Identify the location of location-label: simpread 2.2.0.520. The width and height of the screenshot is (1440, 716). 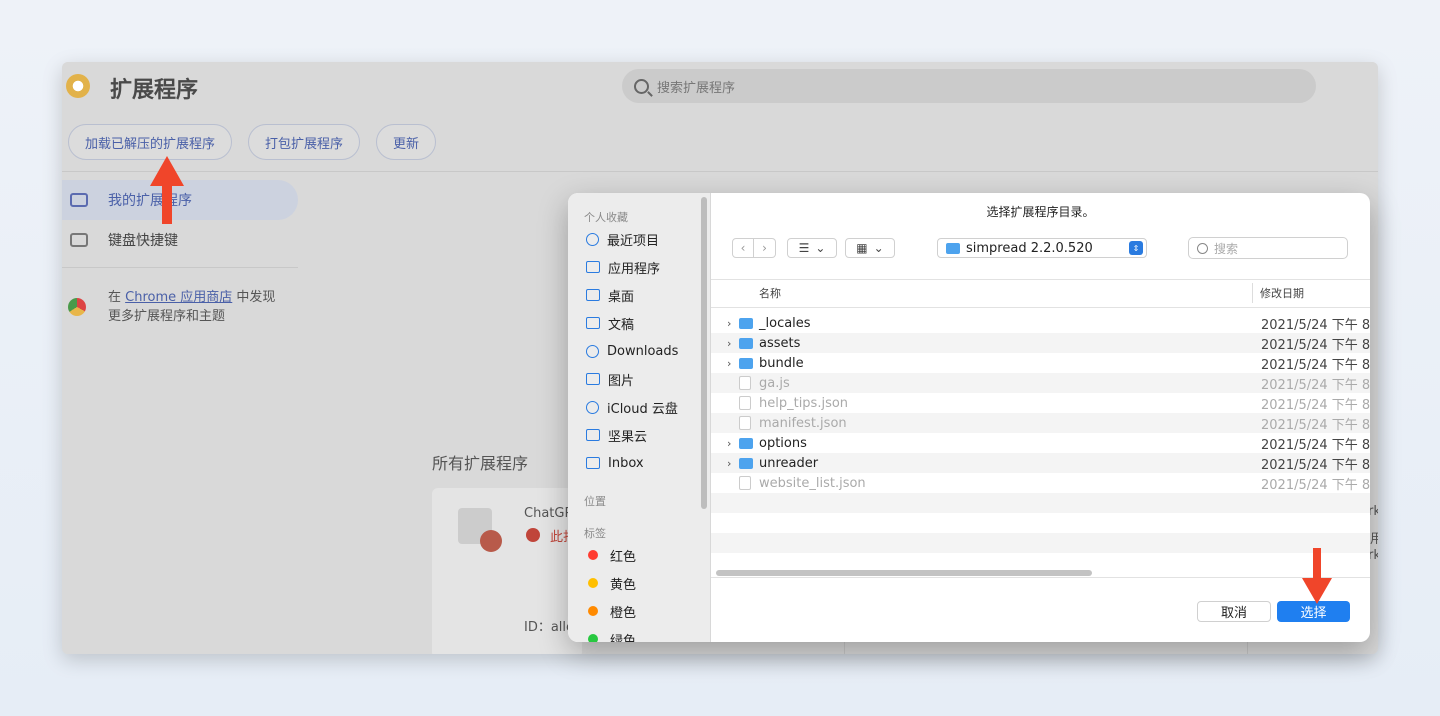
(1029, 248).